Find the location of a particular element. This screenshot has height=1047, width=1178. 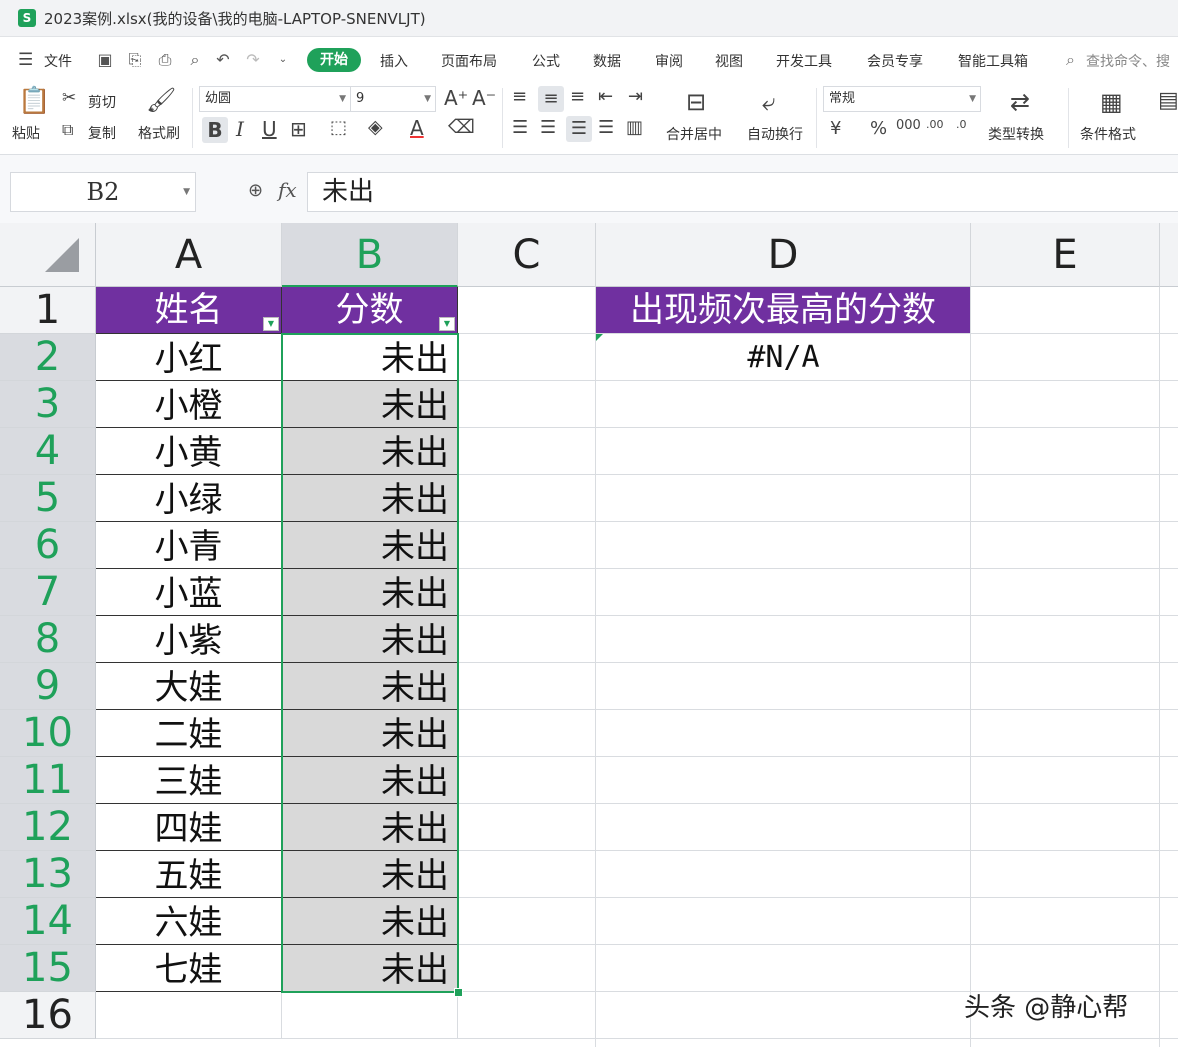

percent-icon: % is located at coordinates (878, 128).